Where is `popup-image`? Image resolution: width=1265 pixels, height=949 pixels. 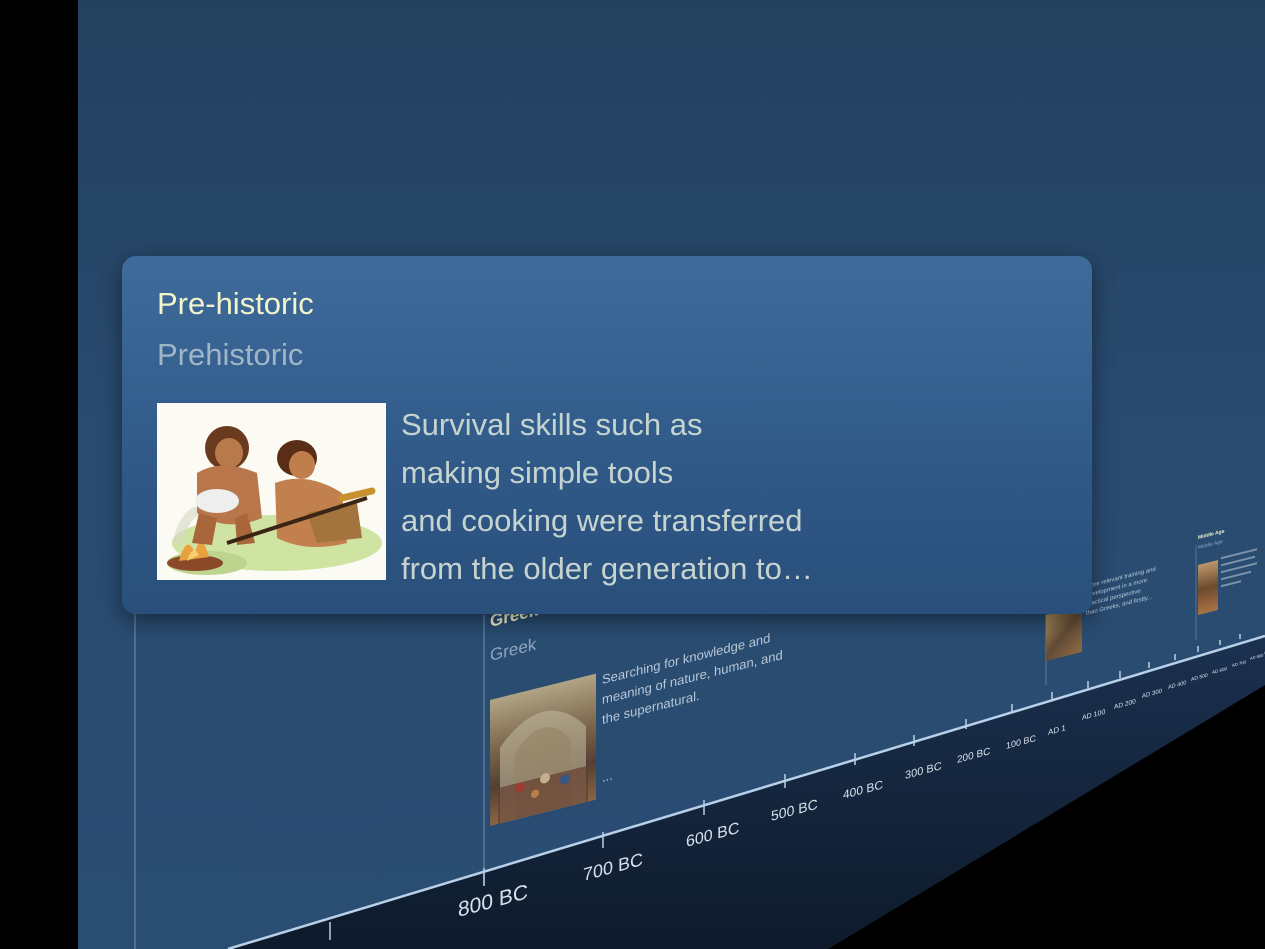
popup-image is located at coordinates (271, 491).